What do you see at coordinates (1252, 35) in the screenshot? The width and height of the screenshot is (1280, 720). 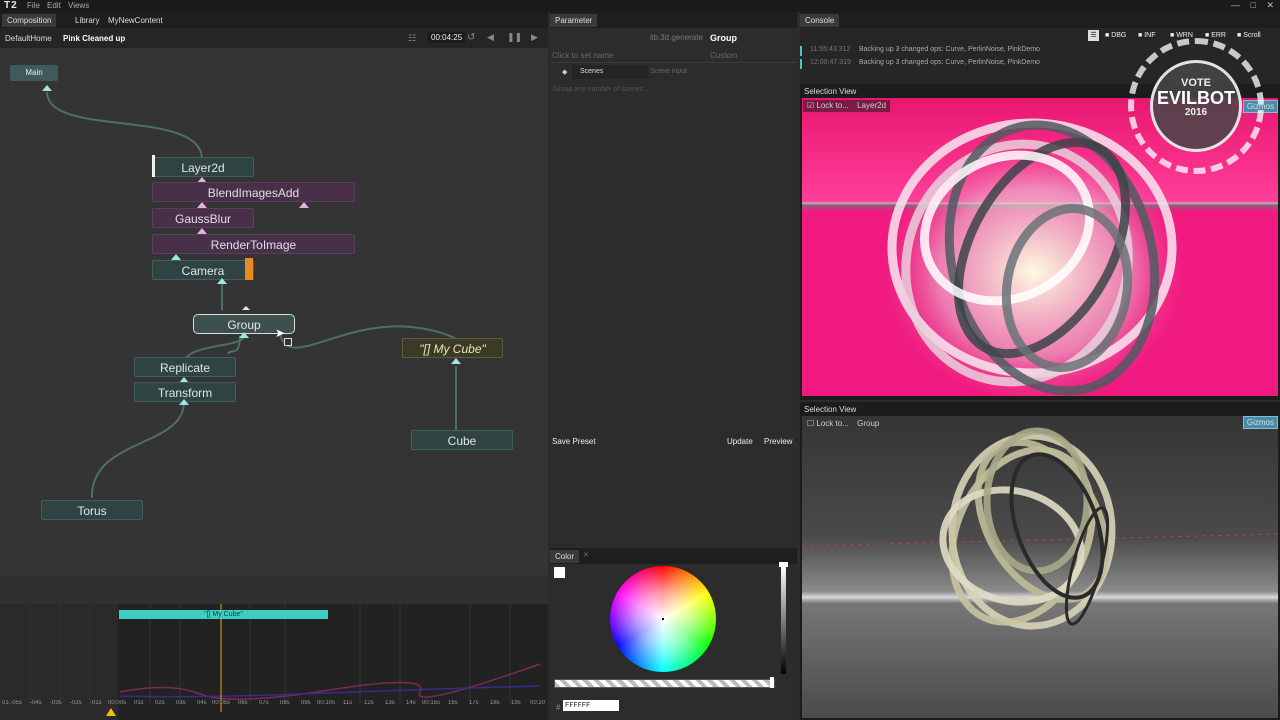 I see `filter-label: Scroll` at bounding box center [1252, 35].